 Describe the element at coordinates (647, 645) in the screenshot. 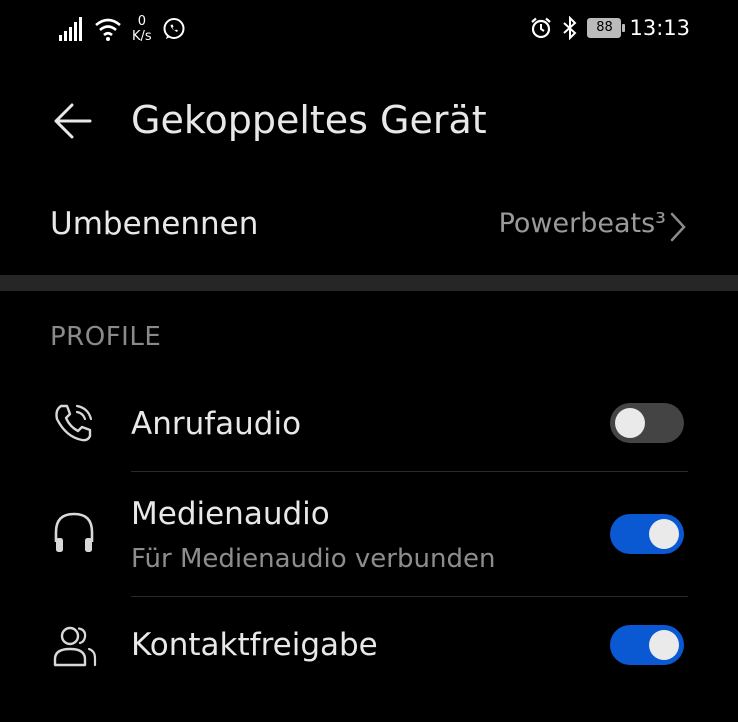

I see `toggle-kontaktfreigabe` at that location.